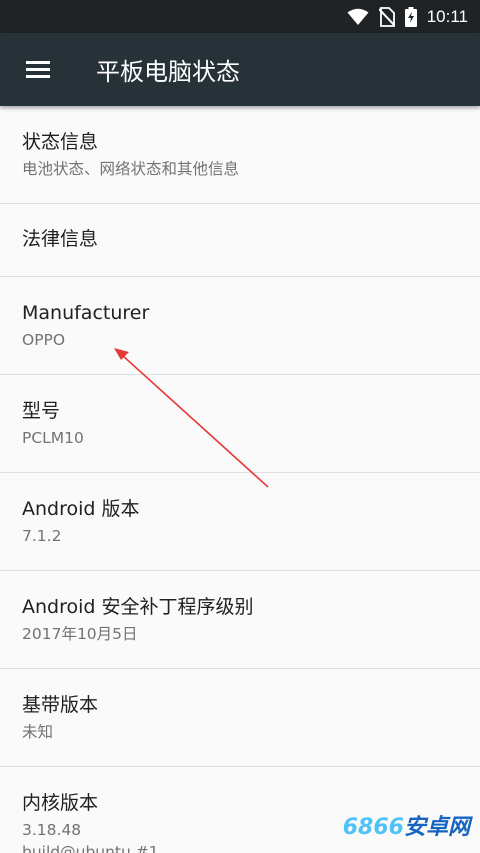  I want to click on status-time: 10:11, so click(447, 16).